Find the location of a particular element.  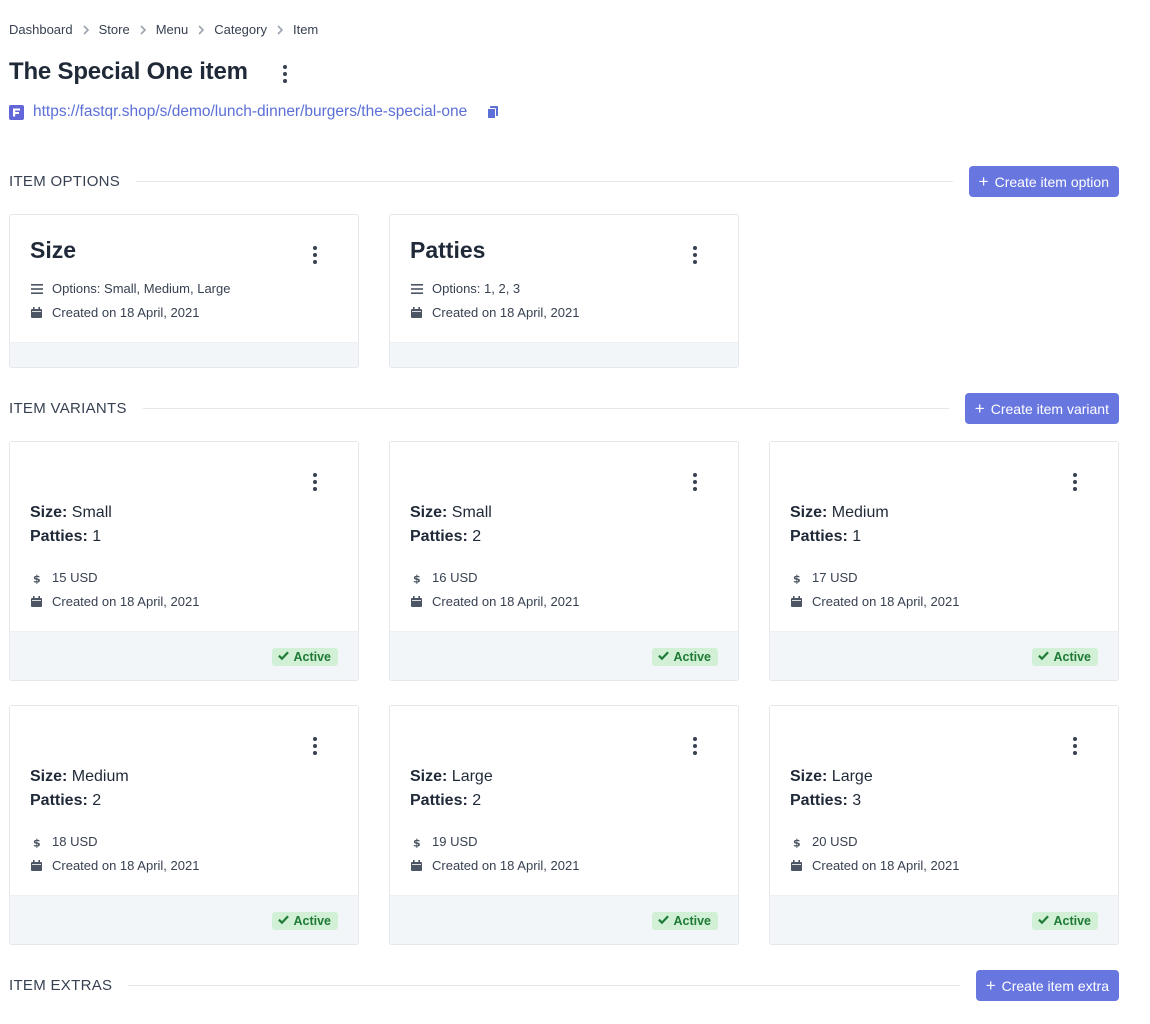

chevron-right-icon is located at coordinates (280, 29).